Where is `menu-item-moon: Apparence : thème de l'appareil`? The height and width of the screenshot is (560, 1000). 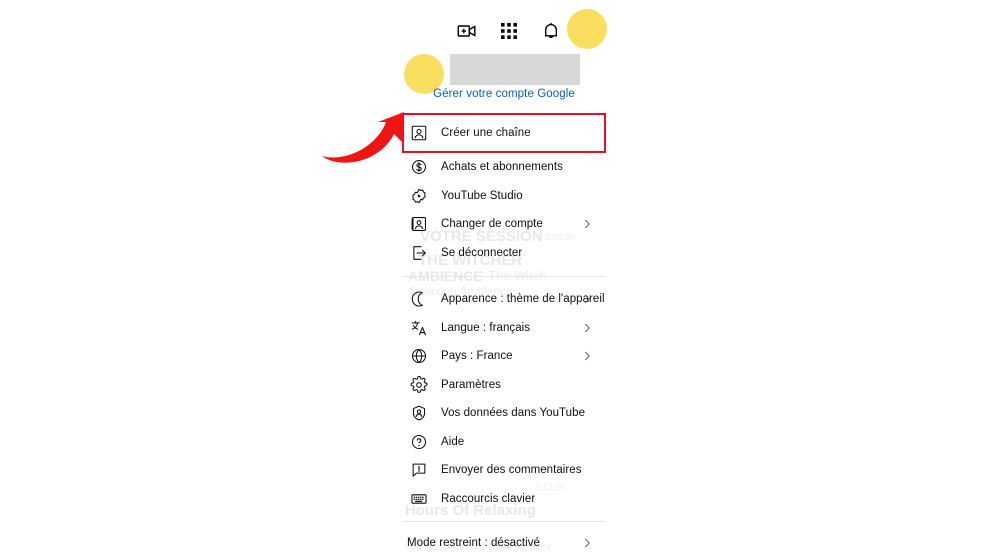 menu-item-moon: Apparence : thème de l'appareil is located at coordinates (504, 299).